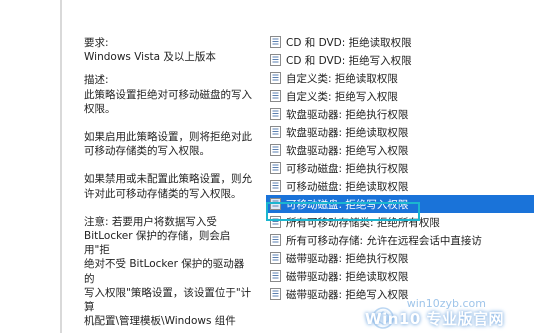  What do you see at coordinates (168, 186) in the screenshot?
I see `disabled-text: 如果禁用或未配置此策略设置，则允 许对此可移动存储类的写入权限。` at bounding box center [168, 186].